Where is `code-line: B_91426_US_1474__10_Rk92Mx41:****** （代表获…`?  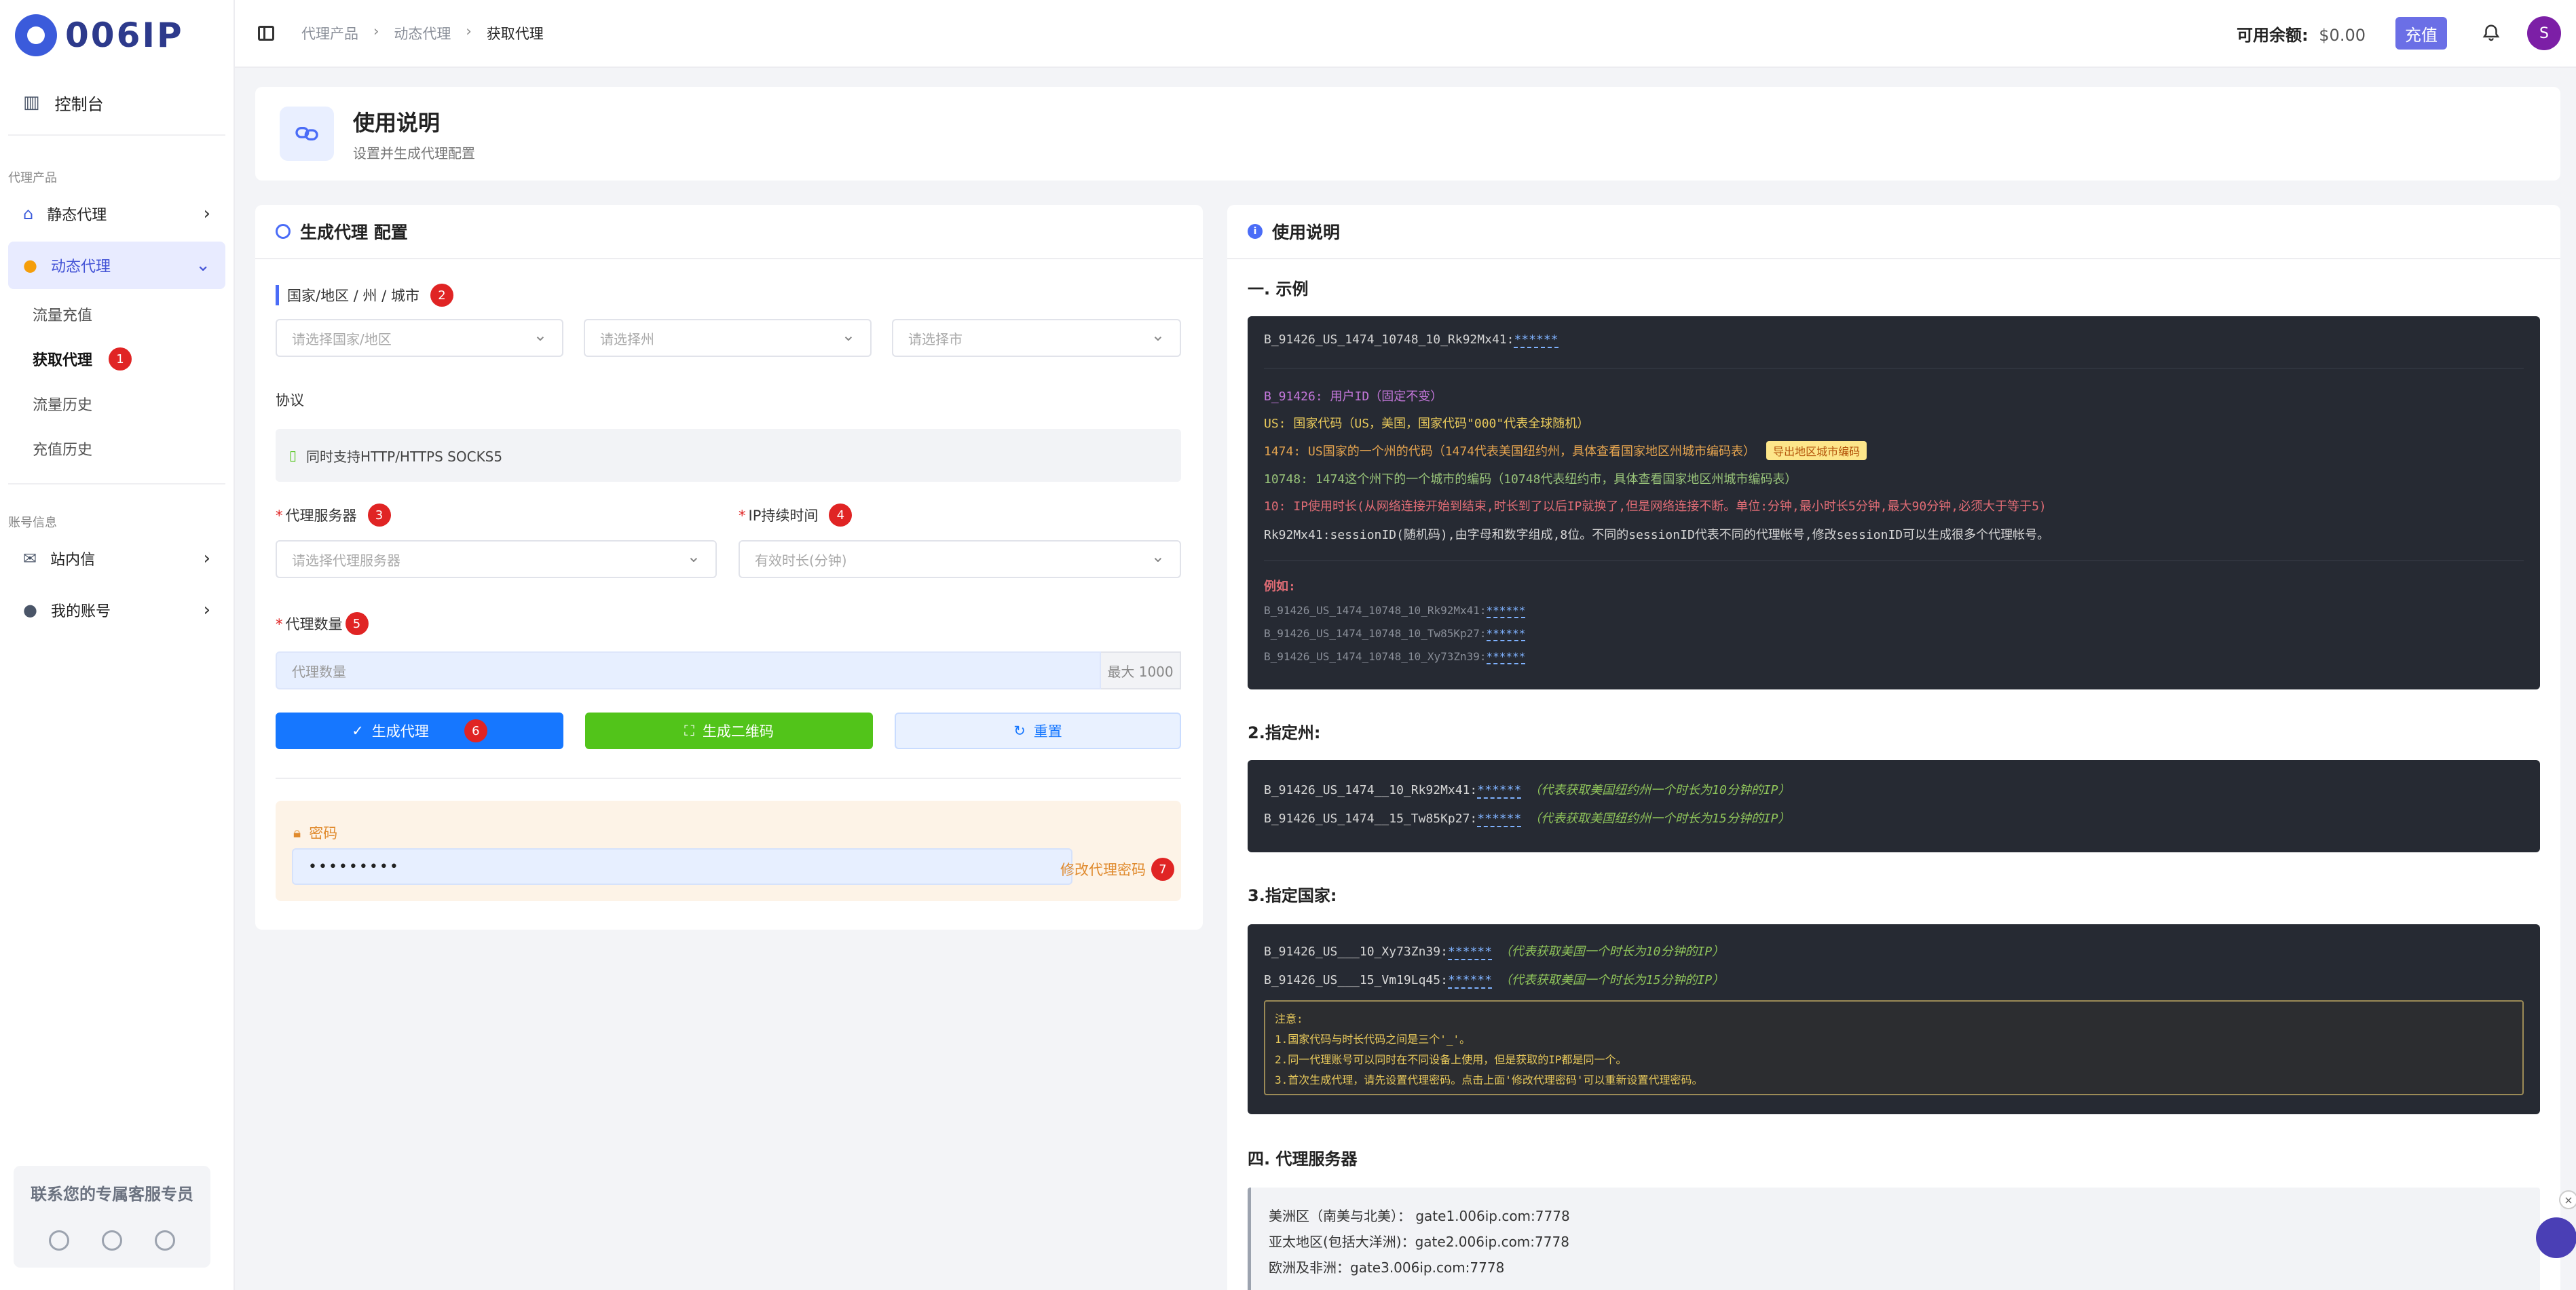 code-line: B_91426_US_1474__10_Rk92Mx41:****** （代表获… is located at coordinates (1528, 789).